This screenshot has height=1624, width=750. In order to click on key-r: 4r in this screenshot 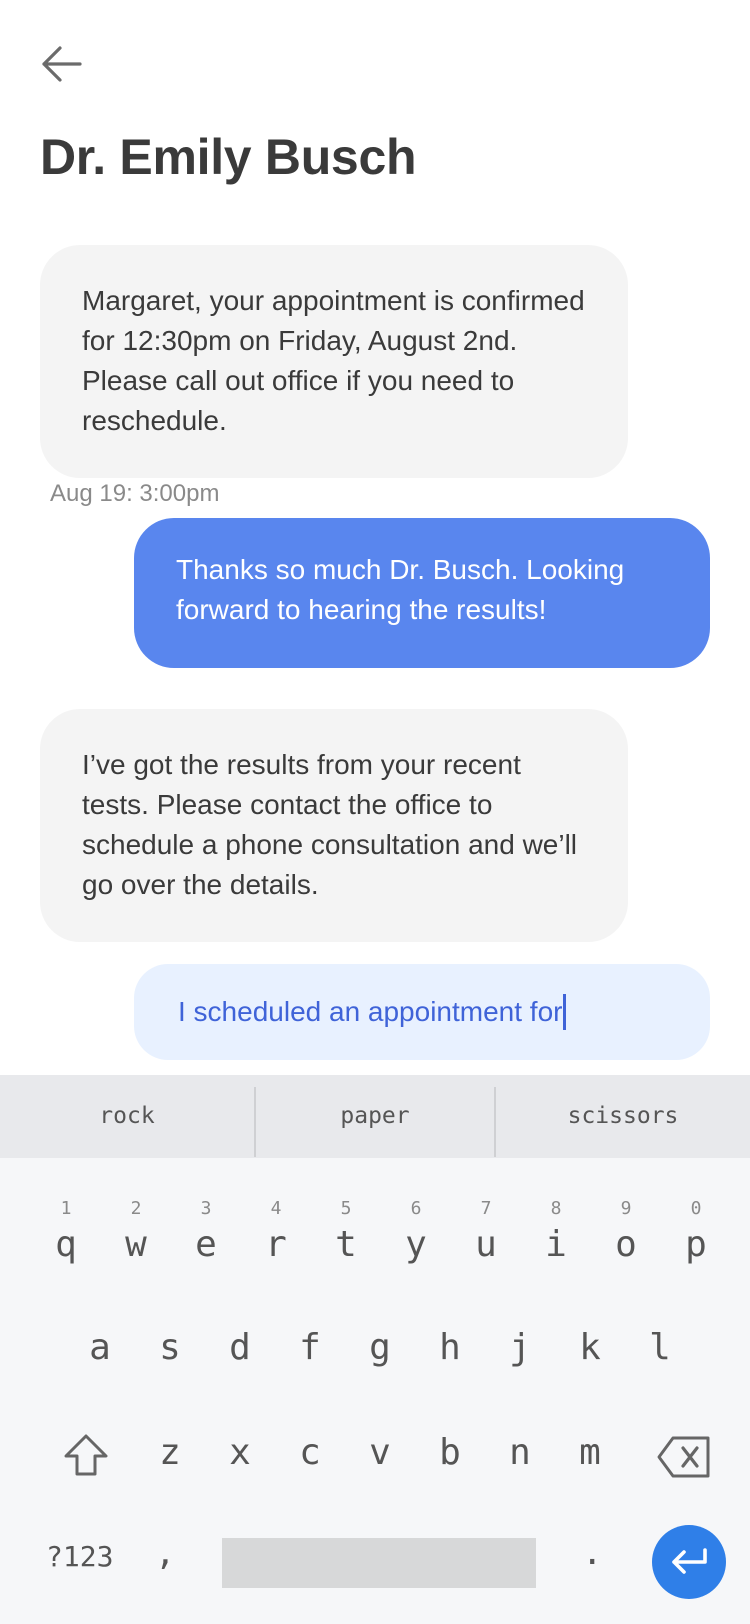, I will do `click(276, 1240)`.